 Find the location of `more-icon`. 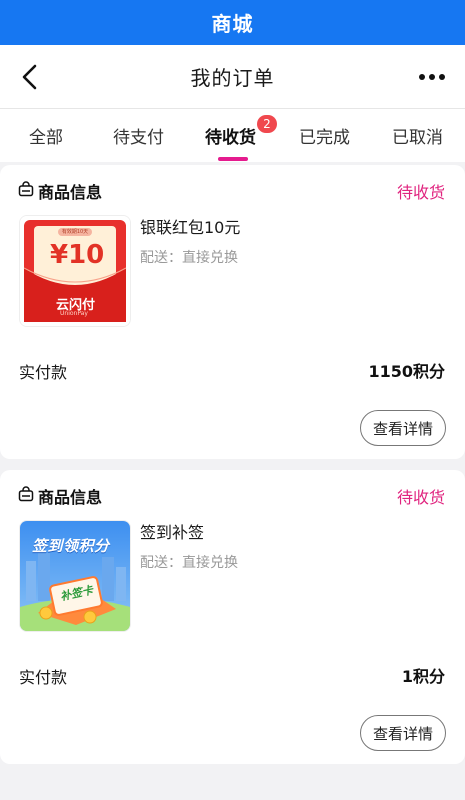

more-icon is located at coordinates (432, 77).